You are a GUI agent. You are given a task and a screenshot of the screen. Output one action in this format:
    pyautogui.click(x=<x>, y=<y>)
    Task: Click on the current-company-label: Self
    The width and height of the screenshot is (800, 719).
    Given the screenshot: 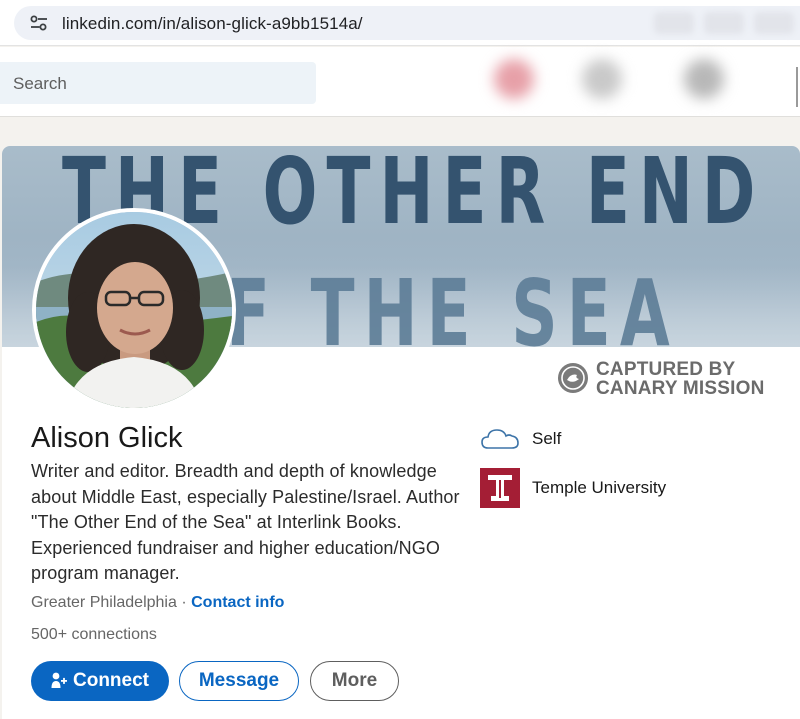 What is the action you would take?
    pyautogui.click(x=547, y=438)
    